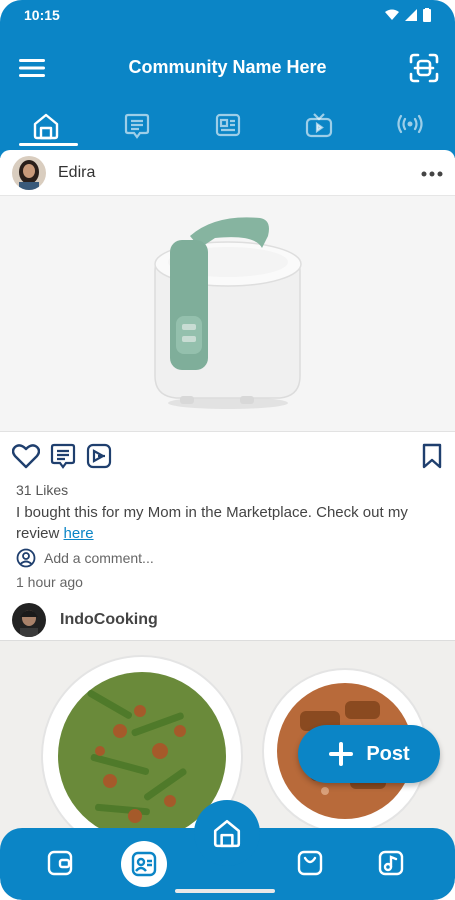 This screenshot has width=455, height=900. Describe the element at coordinates (42, 490) in the screenshot. I see `likes-count: 31 Likes` at that location.